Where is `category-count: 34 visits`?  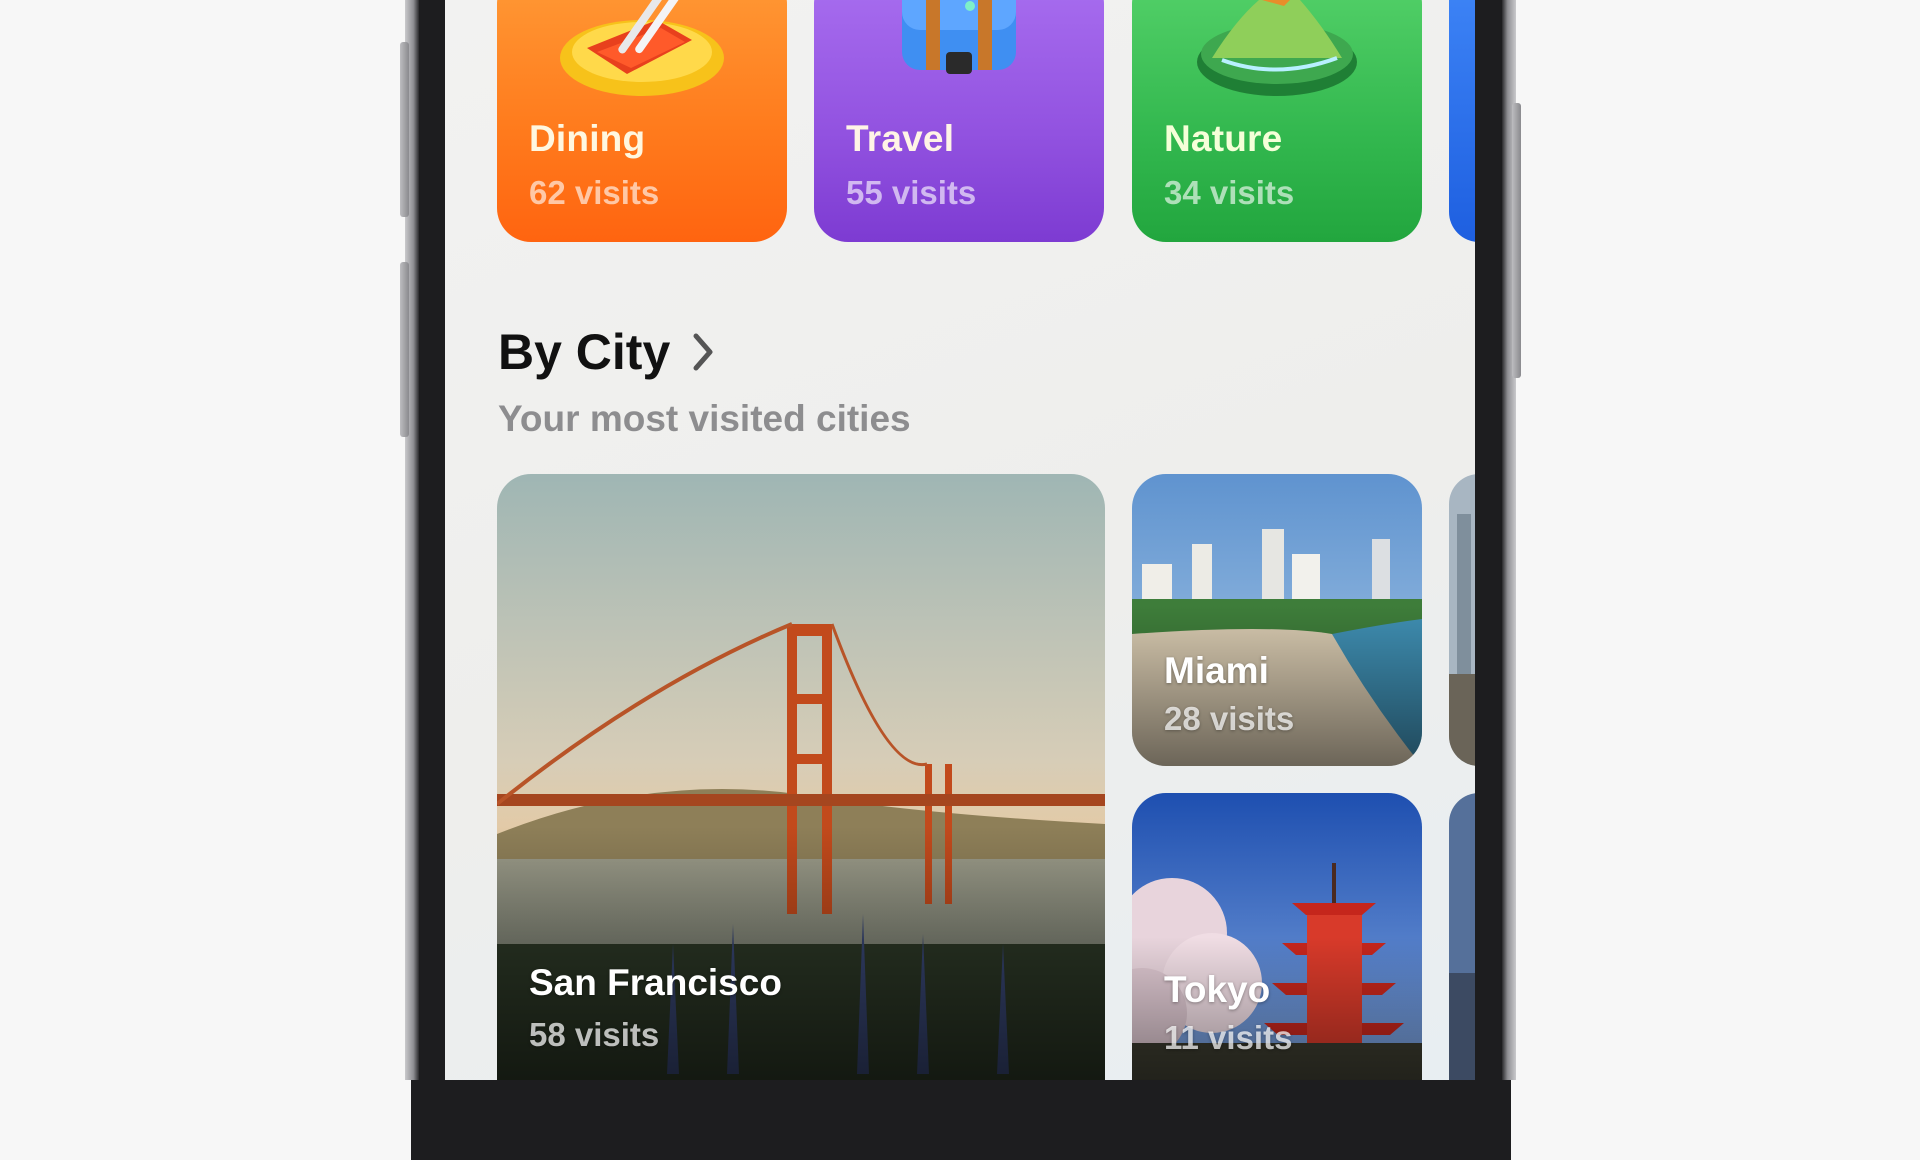 category-count: 34 visits is located at coordinates (1229, 192).